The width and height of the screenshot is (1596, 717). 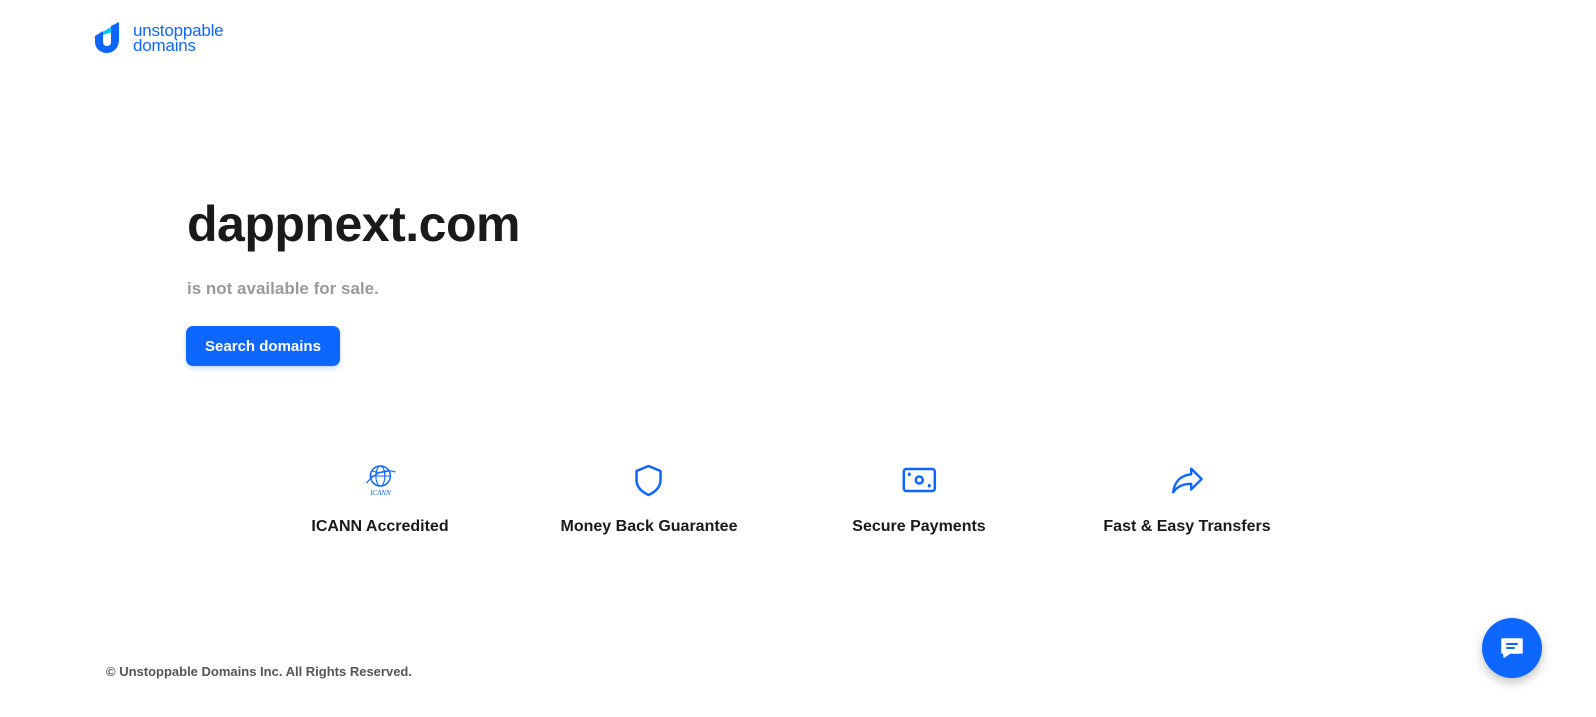 I want to click on search-domains-button: Search domains, so click(x=263, y=346).